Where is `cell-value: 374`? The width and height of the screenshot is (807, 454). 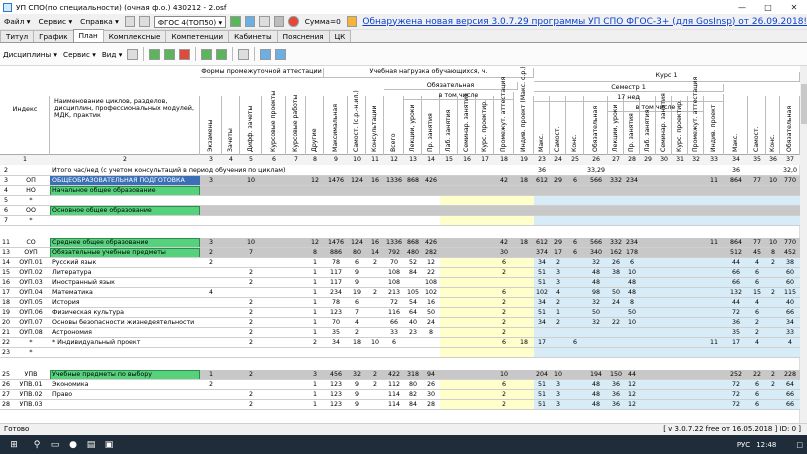 cell-value: 374 is located at coordinates (542, 252).